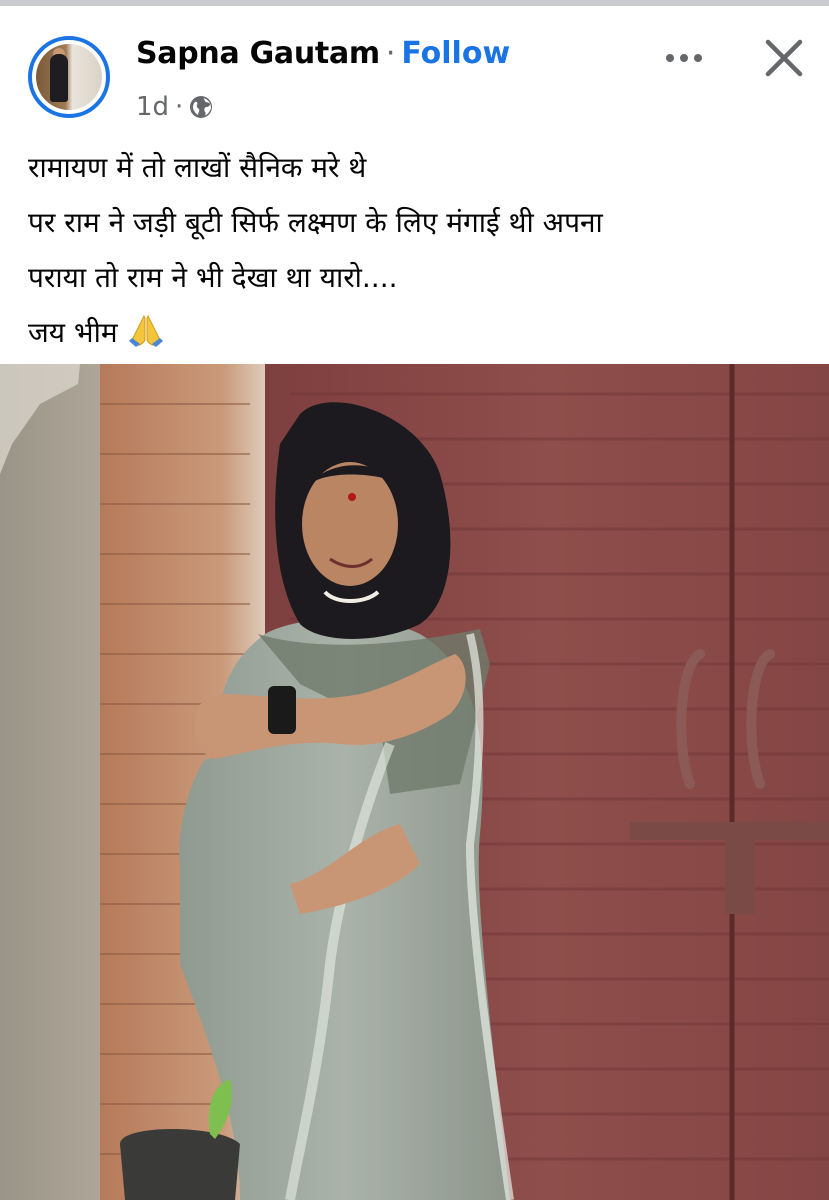  What do you see at coordinates (59, 78) in the screenshot?
I see `avatar-figure` at bounding box center [59, 78].